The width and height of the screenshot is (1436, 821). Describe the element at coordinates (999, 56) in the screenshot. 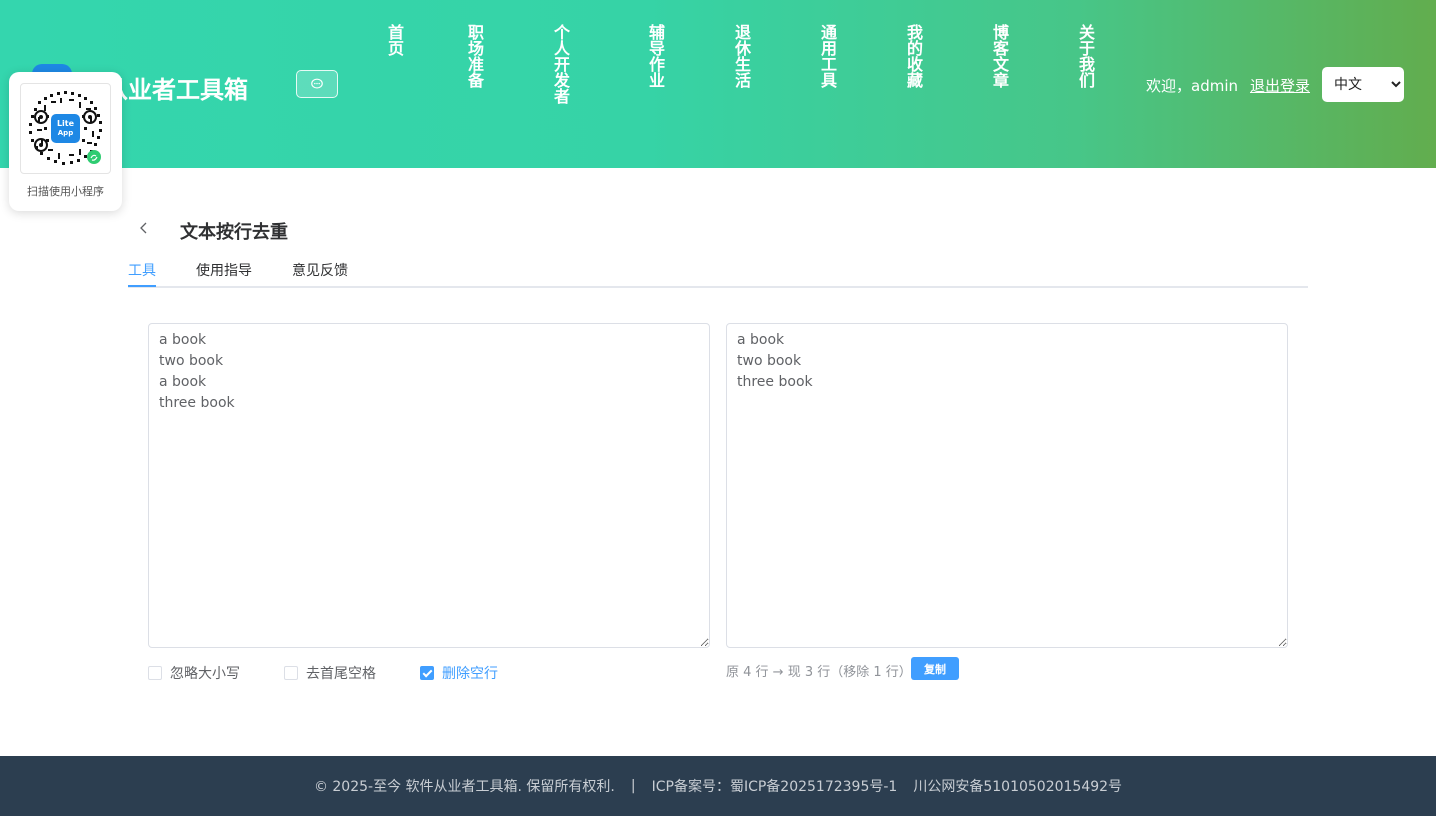

I see `nav-blog: 博客文章` at that location.